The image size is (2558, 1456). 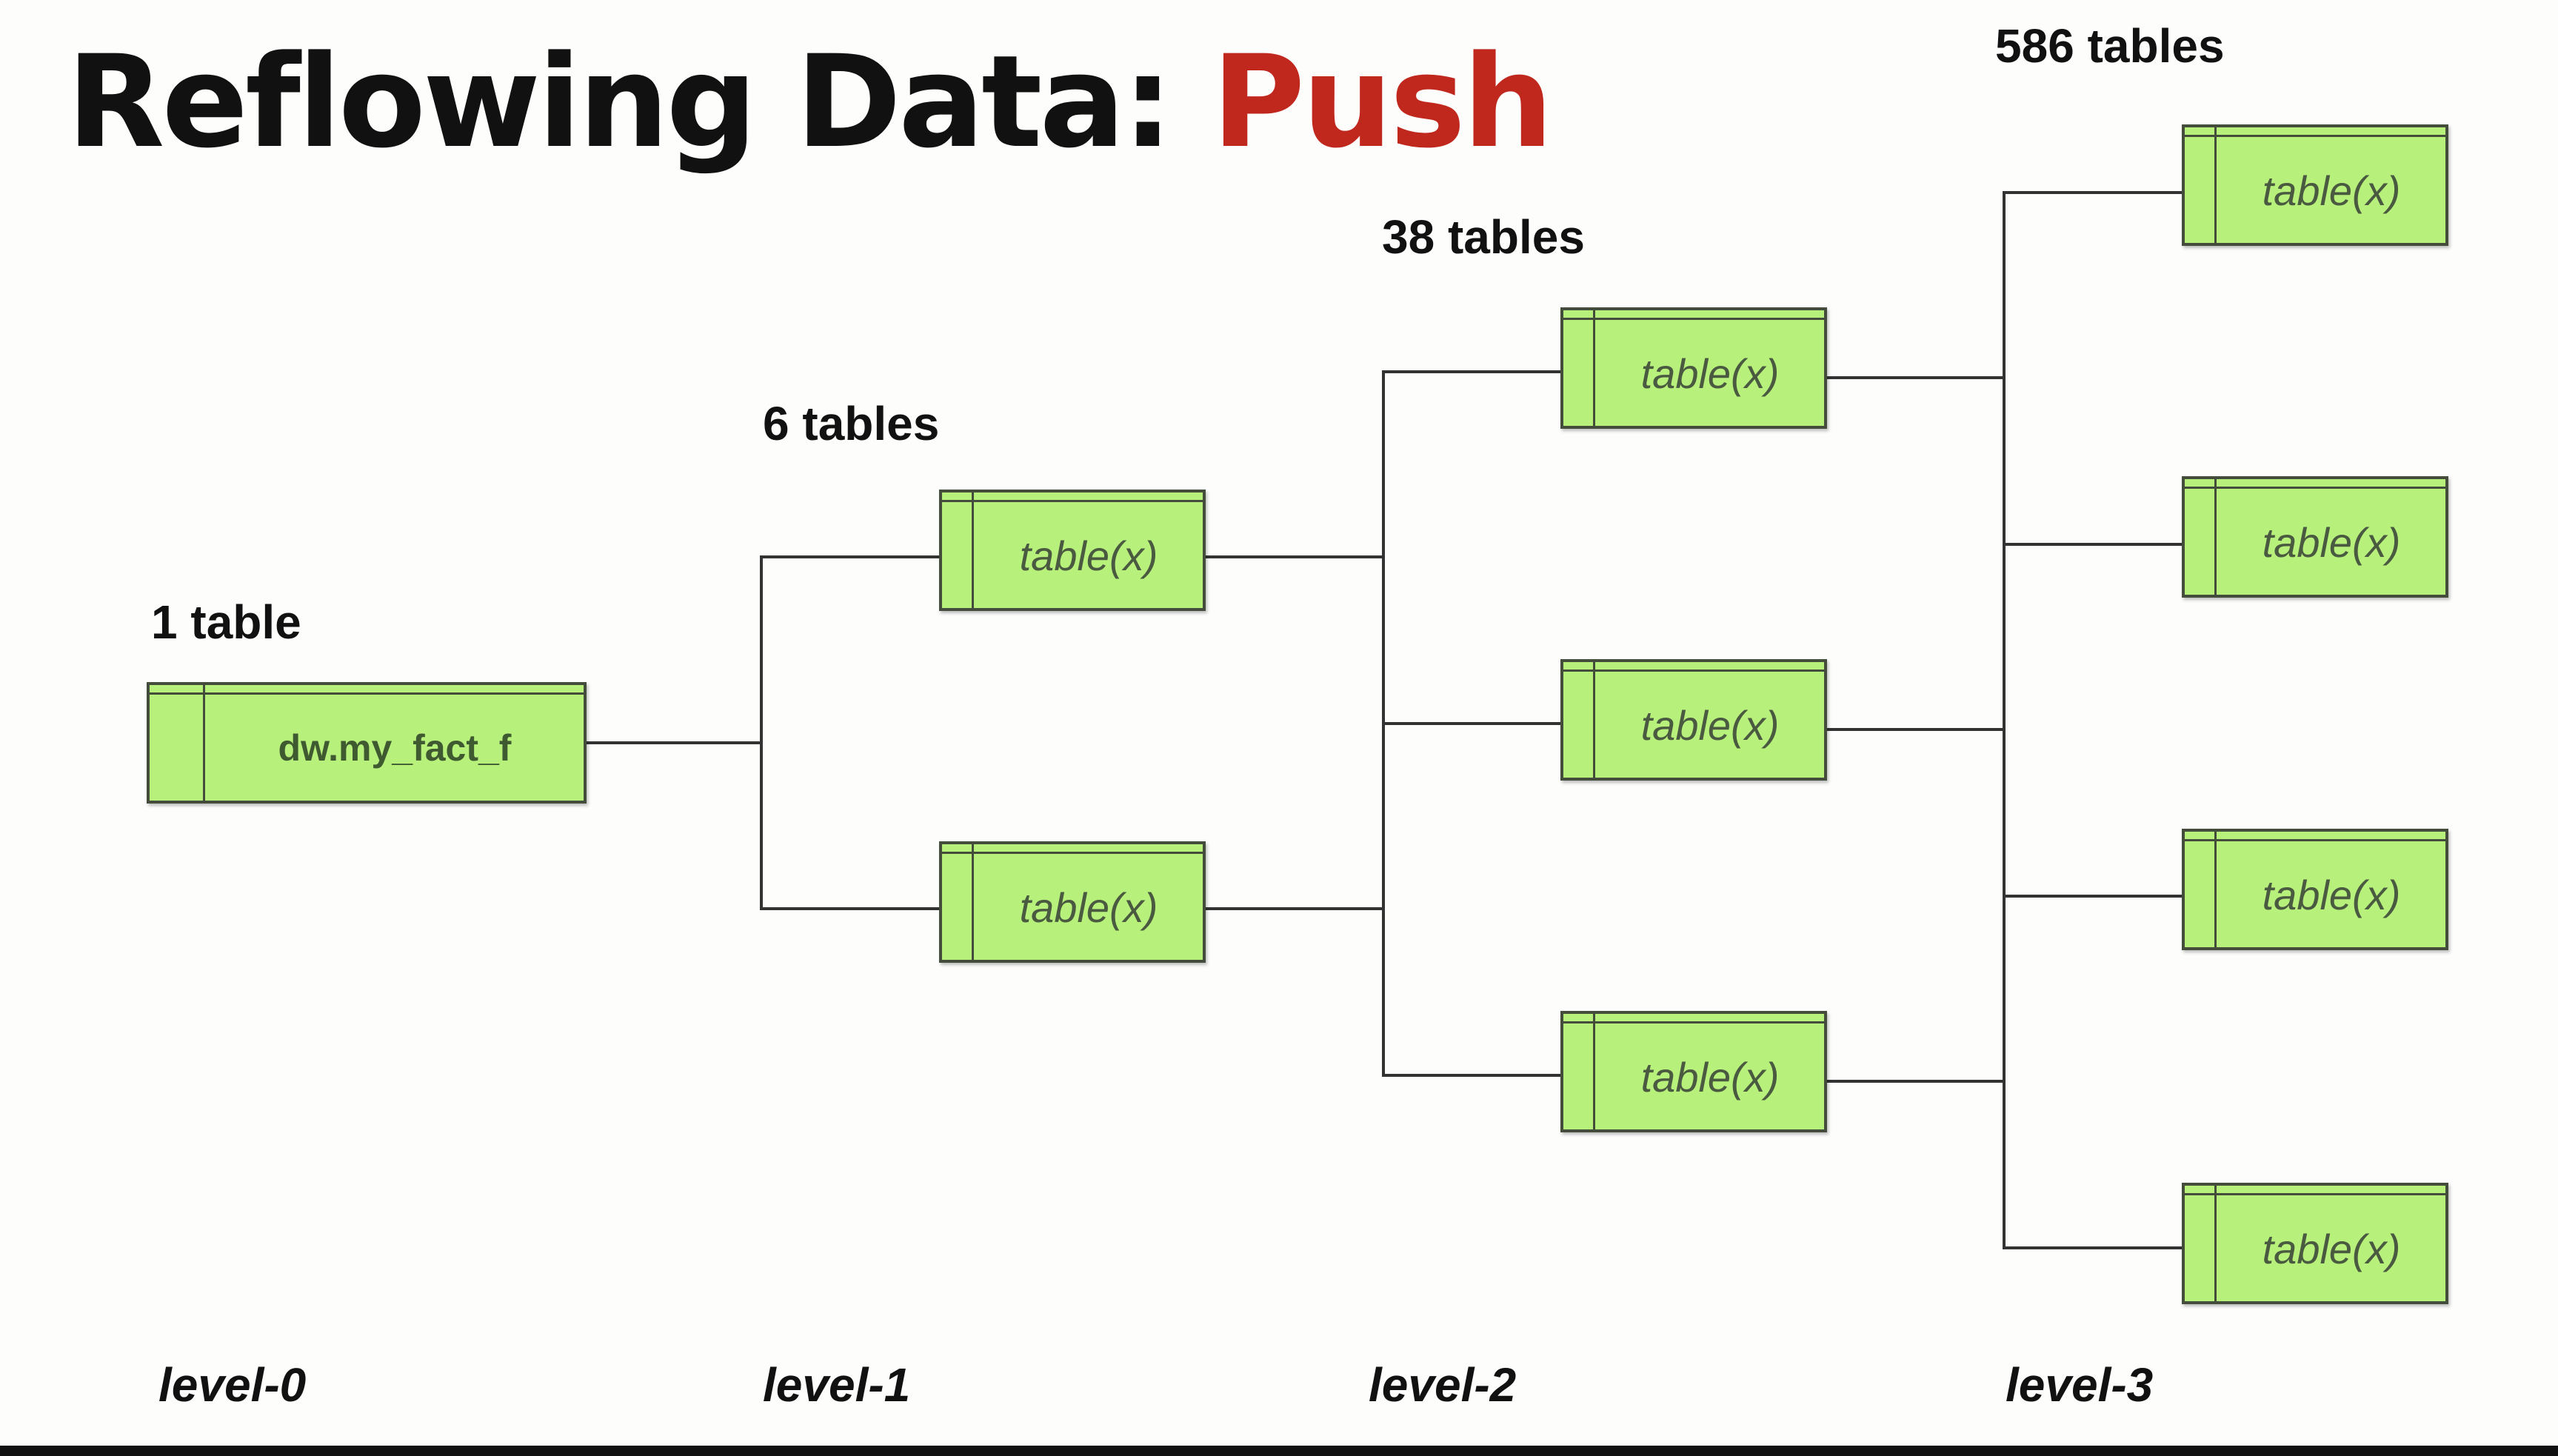 I want to click on level-label-0: level-0, so click(x=232, y=1385).